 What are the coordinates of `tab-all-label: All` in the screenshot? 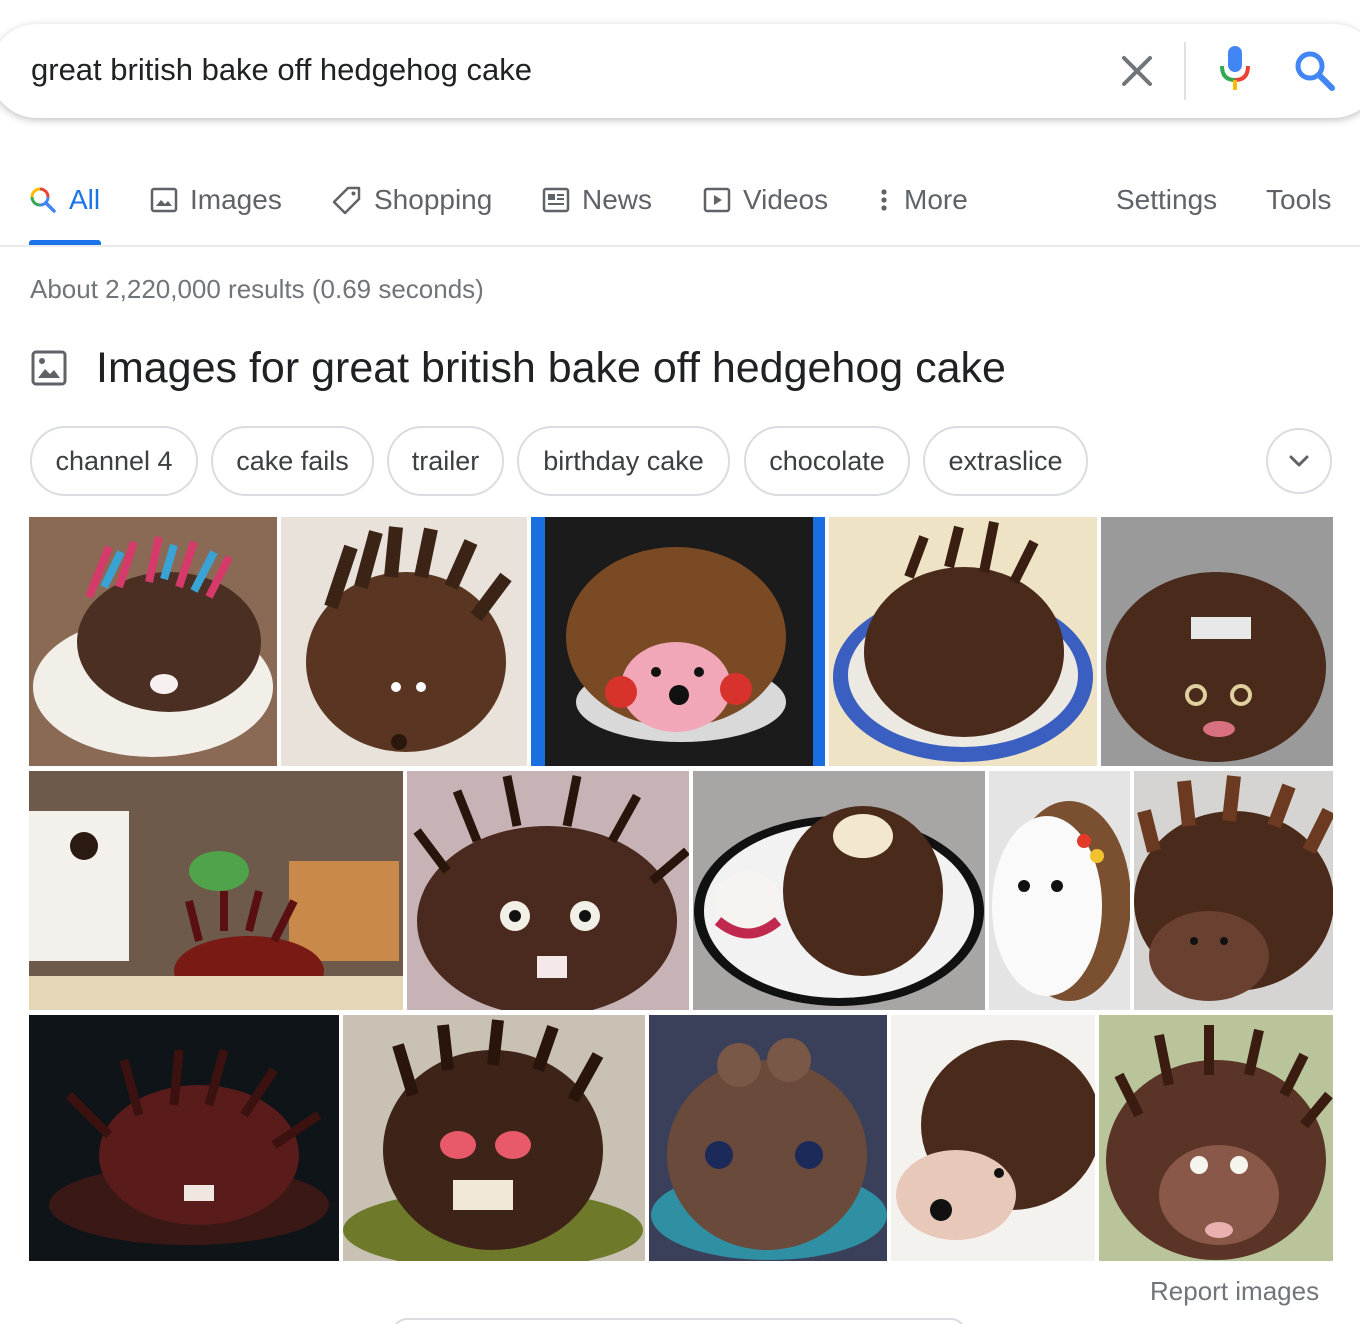 It's located at (85, 199).